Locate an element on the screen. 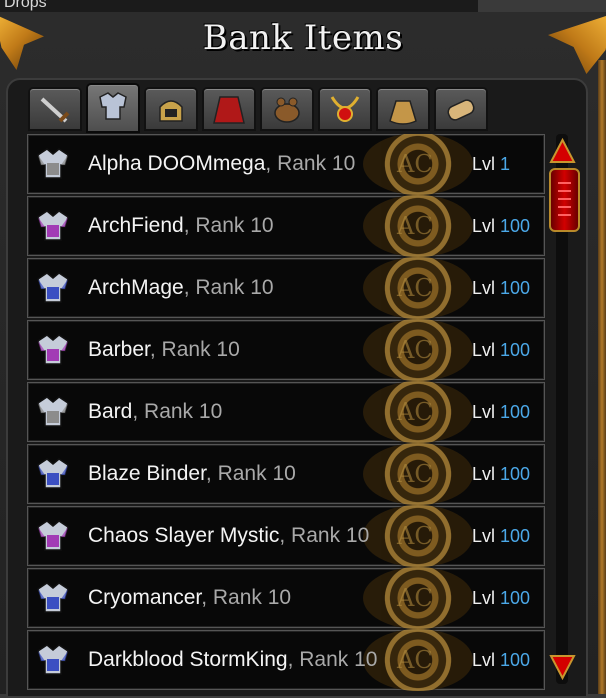  window-title: Bank Items is located at coordinates (303, 38).